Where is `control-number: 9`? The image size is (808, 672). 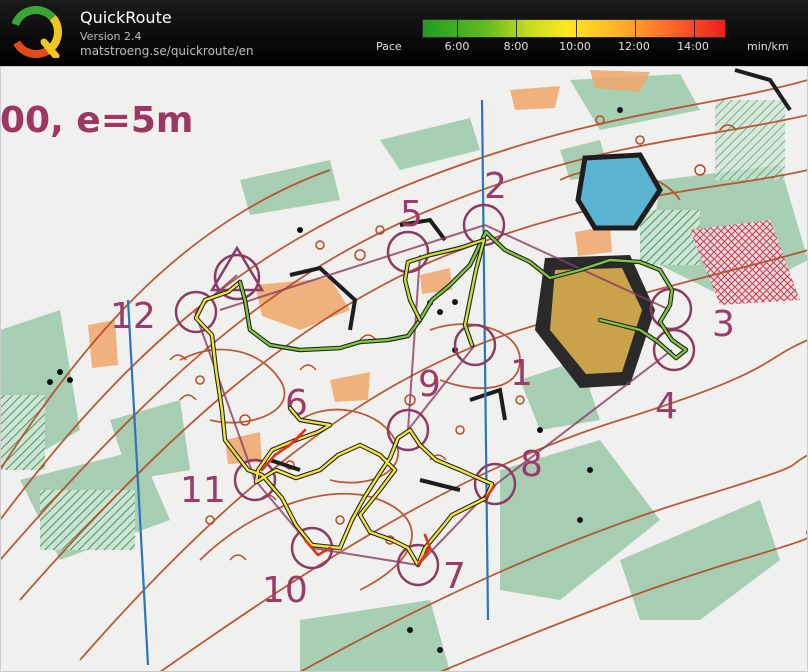
control-number: 9 is located at coordinates (429, 384).